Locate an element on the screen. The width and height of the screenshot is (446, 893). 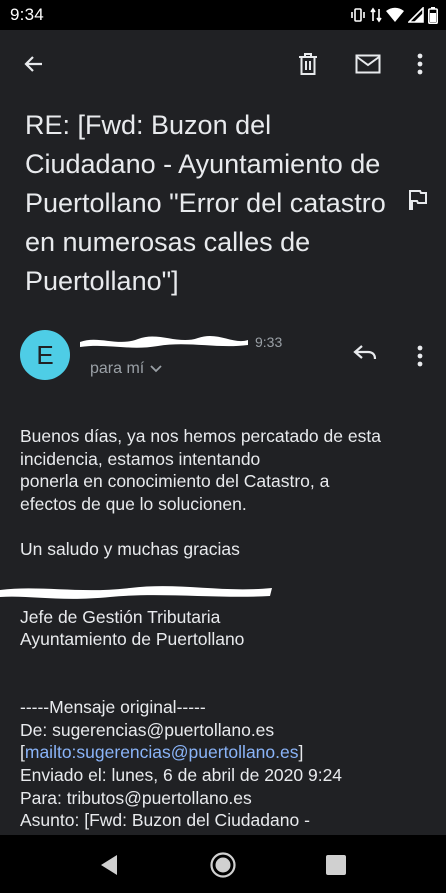
nav-back-button is located at coordinates (109, 865).